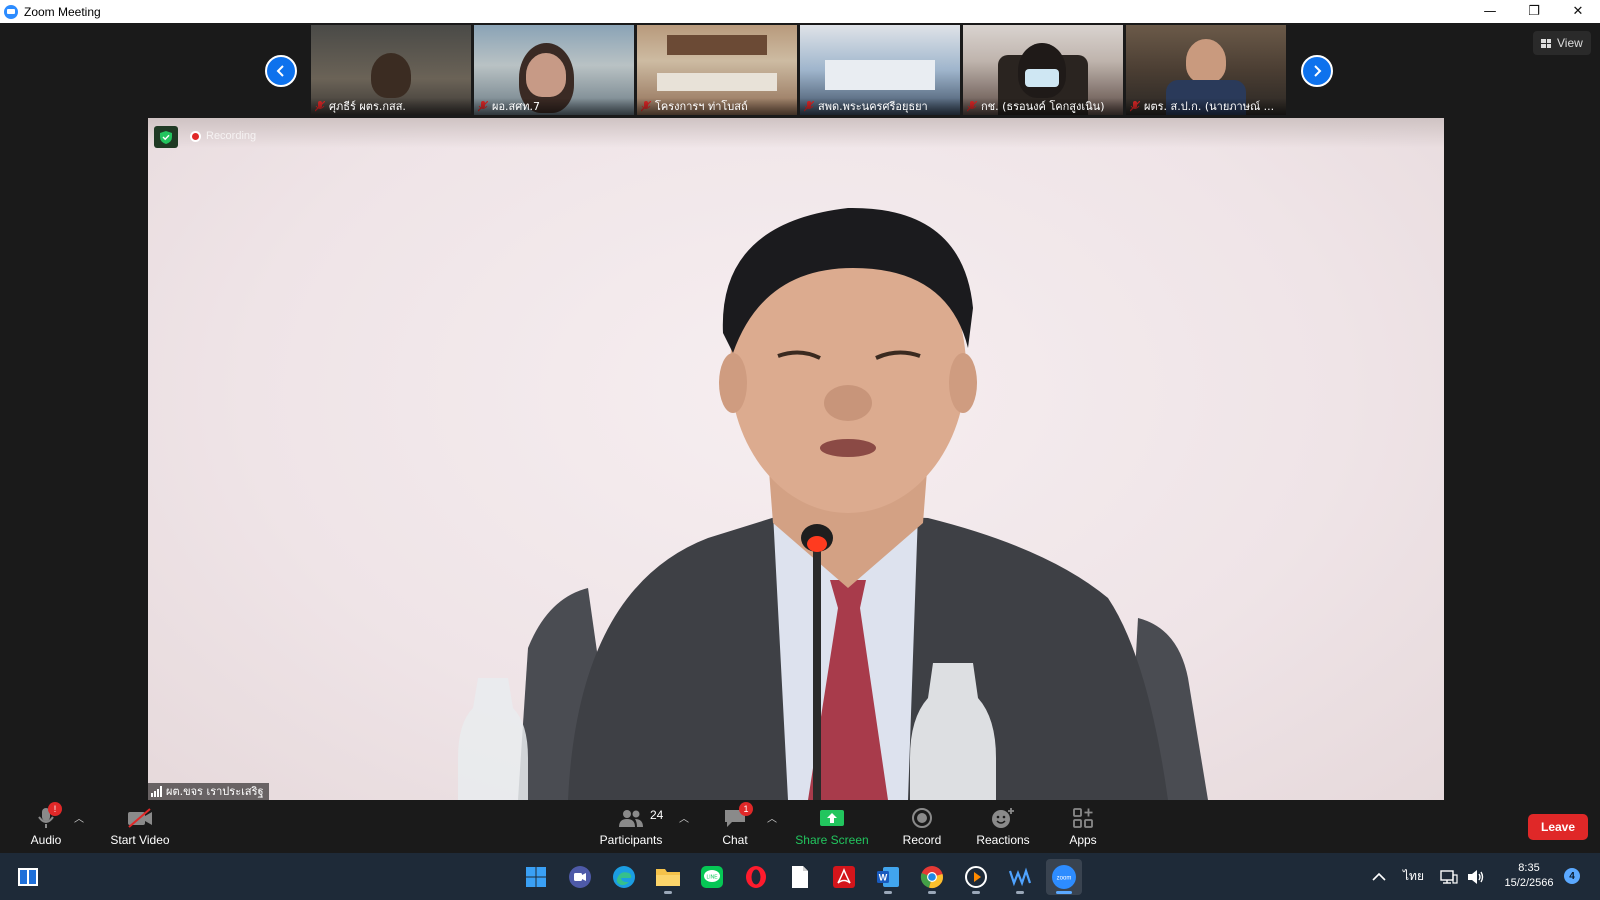 The width and height of the screenshot is (1600, 900). Describe the element at coordinates (554, 70) in the screenshot. I see `participant-tile: ผอ.สศท.7` at that location.